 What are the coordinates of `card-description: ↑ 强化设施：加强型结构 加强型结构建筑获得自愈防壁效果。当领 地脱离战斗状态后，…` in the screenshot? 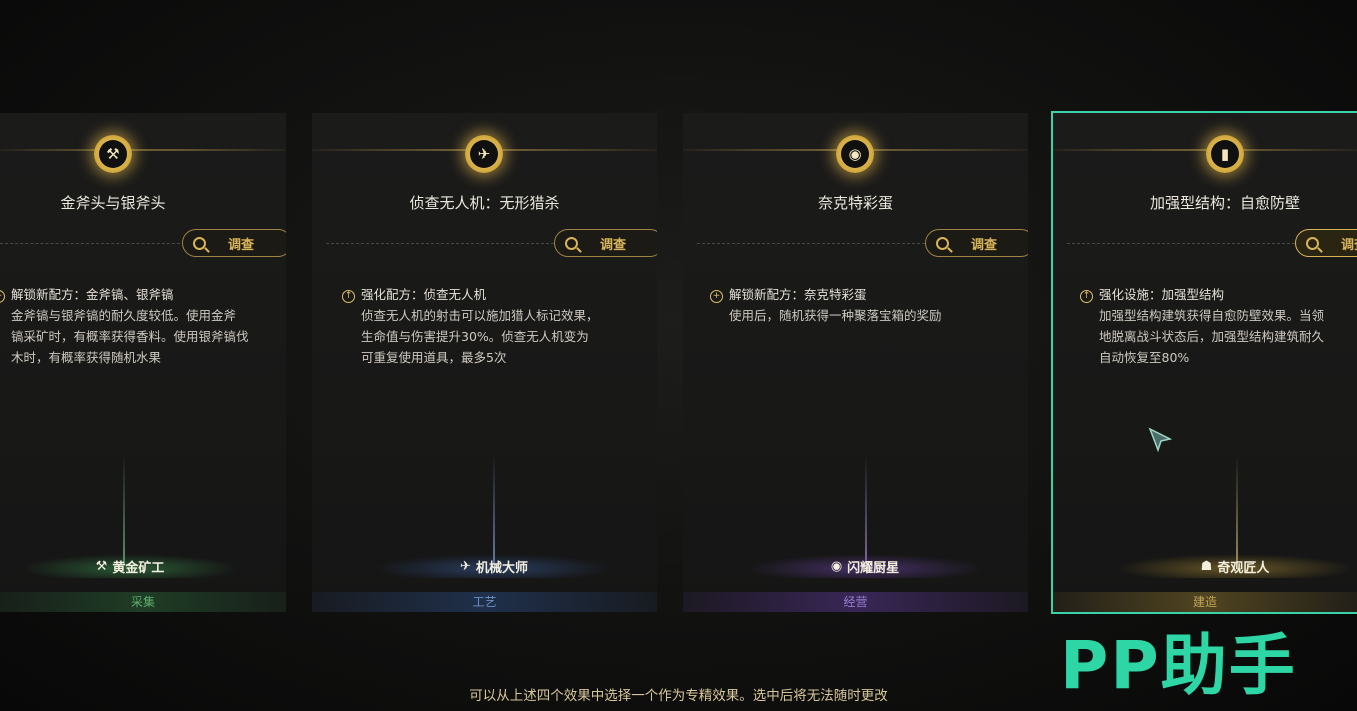 It's located at (1218, 326).